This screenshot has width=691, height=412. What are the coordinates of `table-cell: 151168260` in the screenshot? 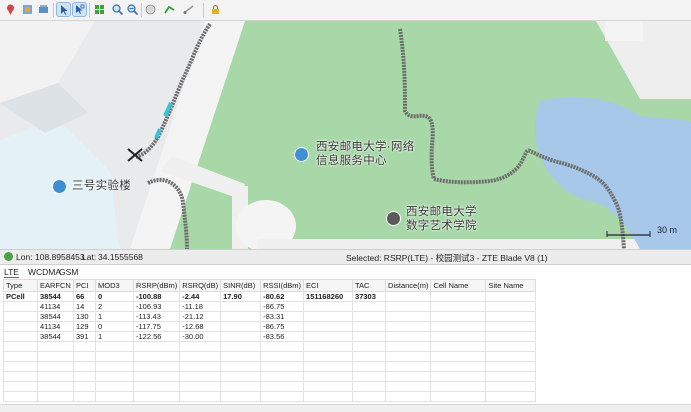 It's located at (328, 296).